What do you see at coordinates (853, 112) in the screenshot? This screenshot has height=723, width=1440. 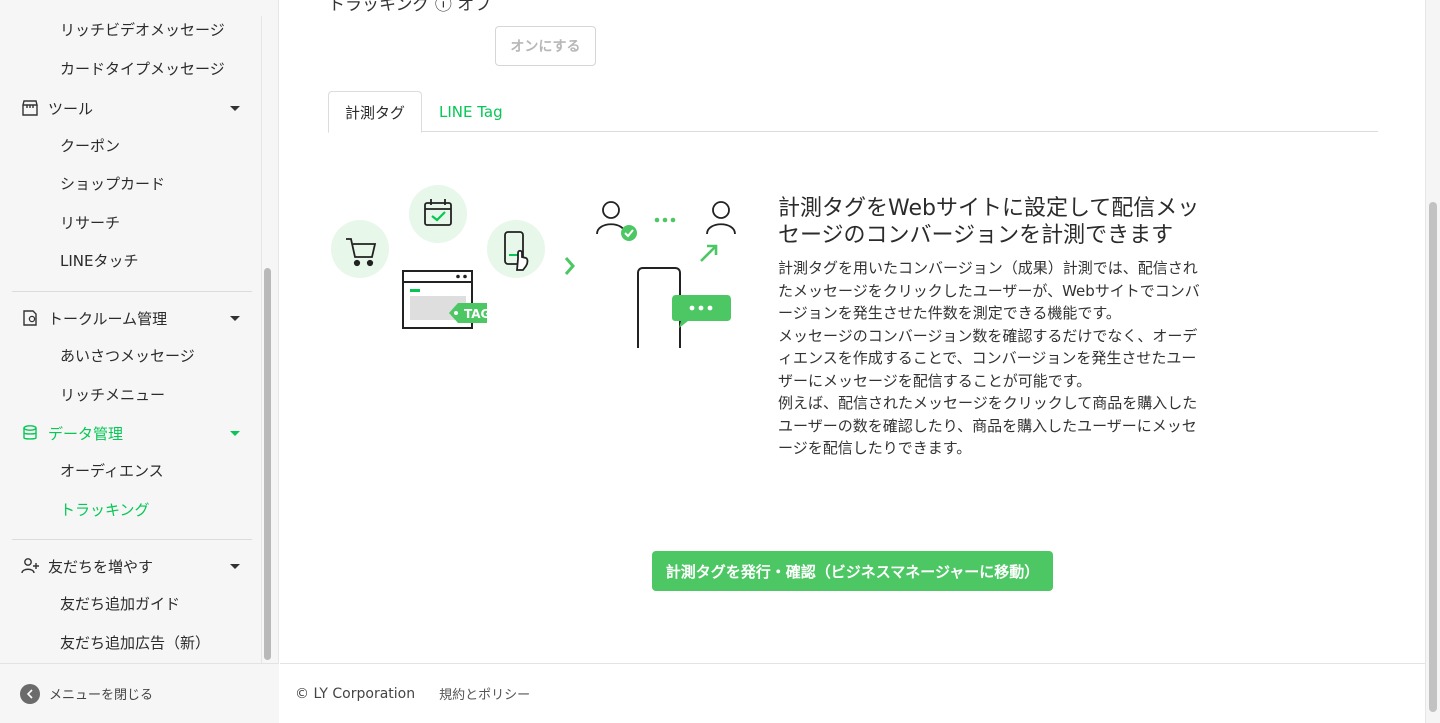 I see `tab-bar: 計測タグ LINE Tag` at bounding box center [853, 112].